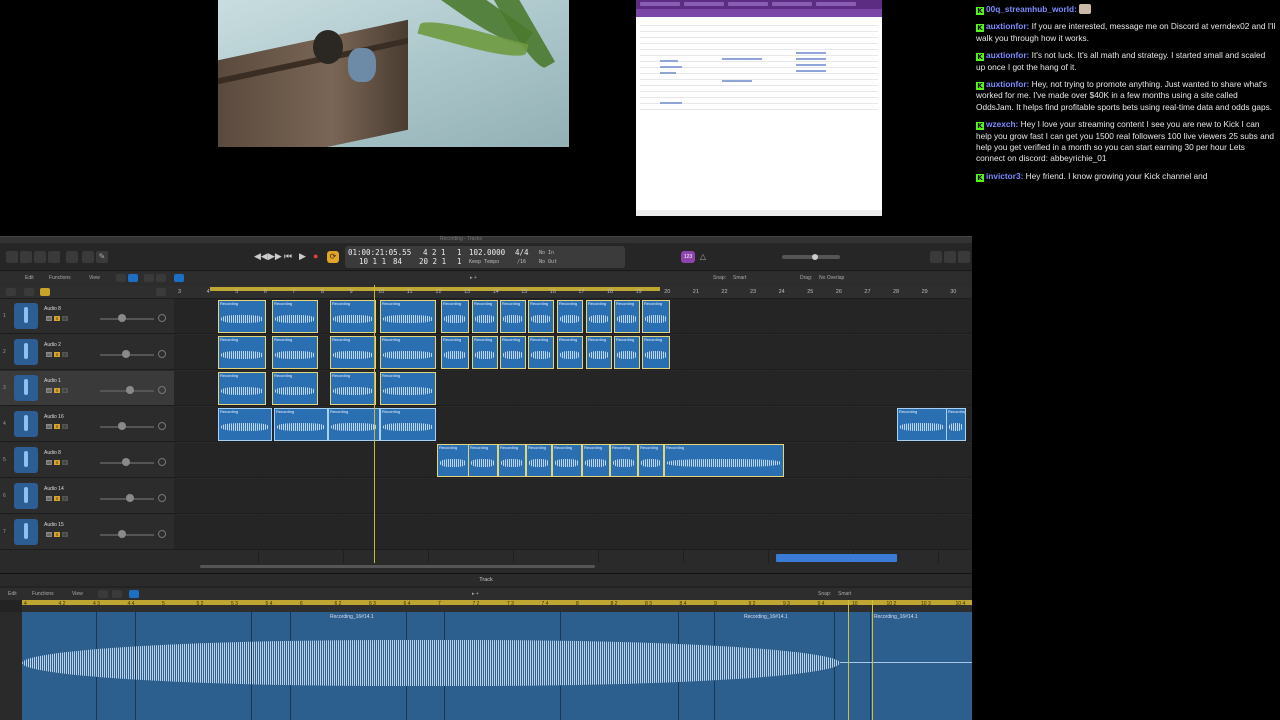  Describe the element at coordinates (87, 532) in the screenshot. I see `track-header: 7 Audio 15 M S R` at that location.